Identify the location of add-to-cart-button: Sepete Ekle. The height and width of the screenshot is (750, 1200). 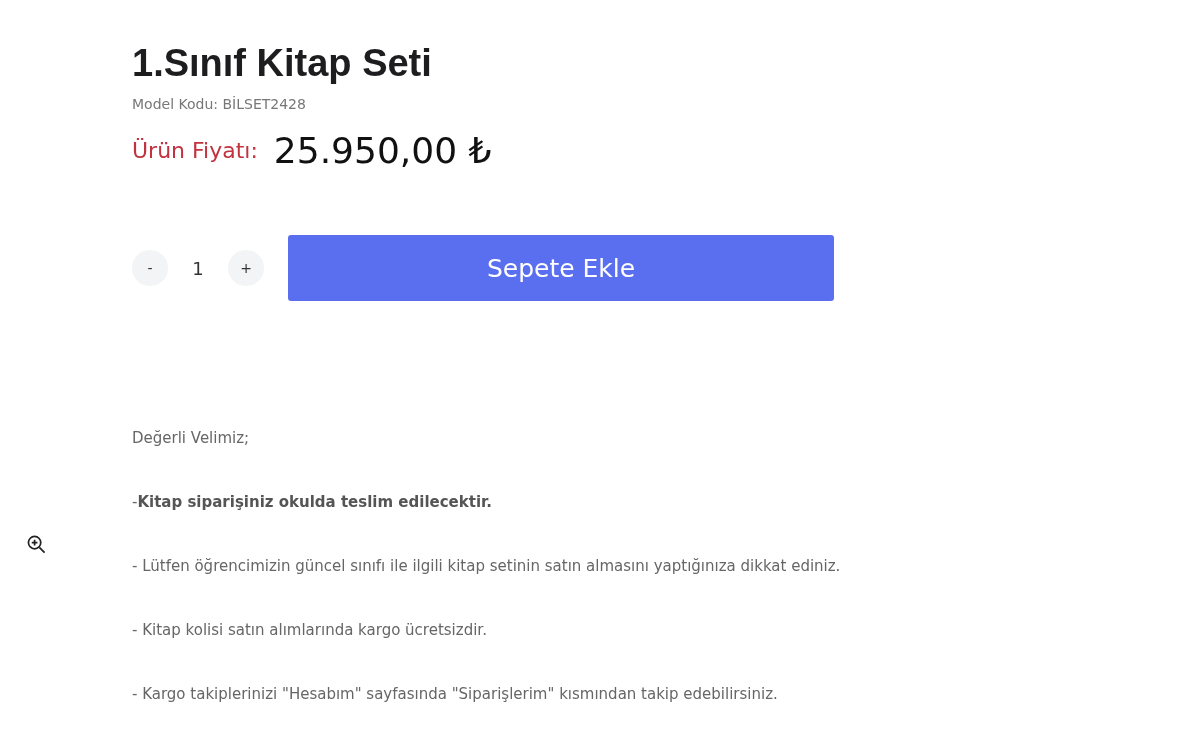
(561, 268).